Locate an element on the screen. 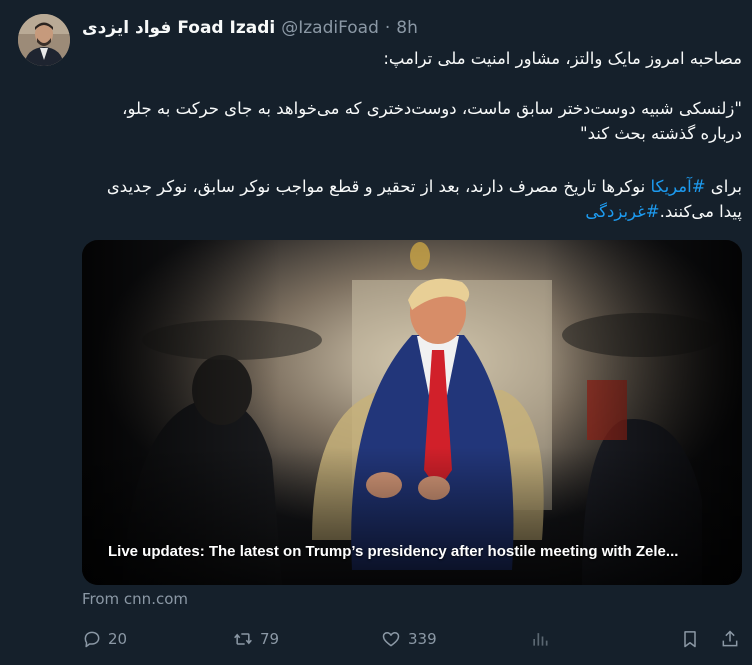 The image size is (752, 665). reply-icon is located at coordinates (92, 639).